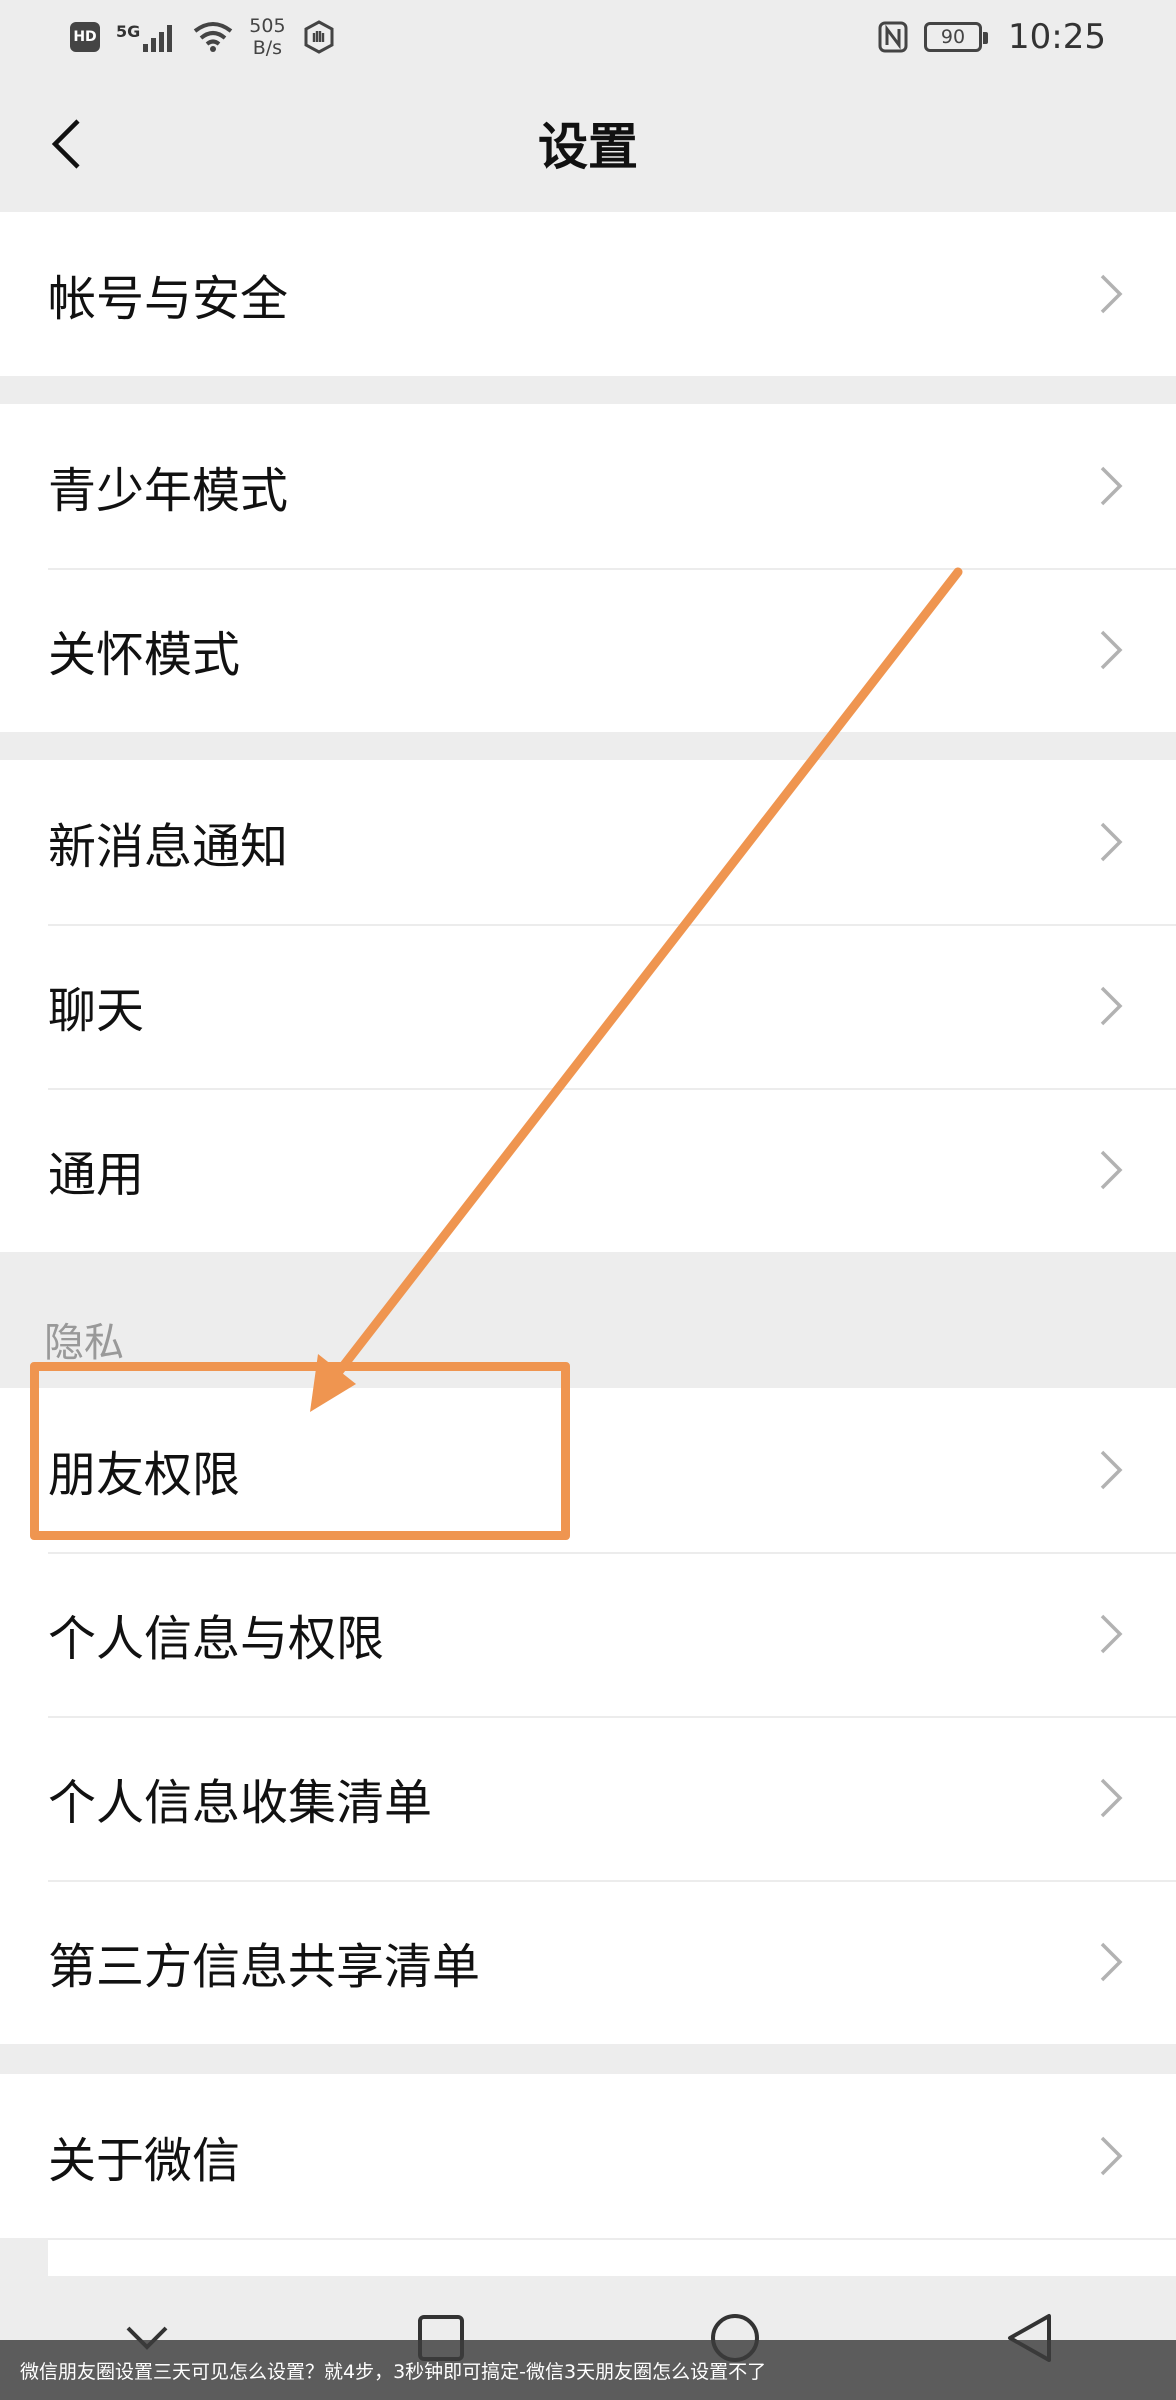  I want to click on back-button, so click(66, 144).